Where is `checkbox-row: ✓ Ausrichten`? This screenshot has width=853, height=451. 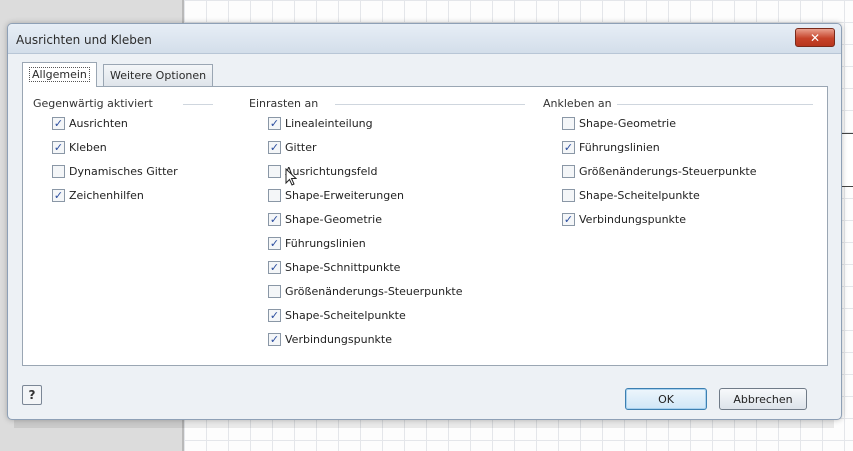 checkbox-row: ✓ Ausrichten is located at coordinates (123, 123).